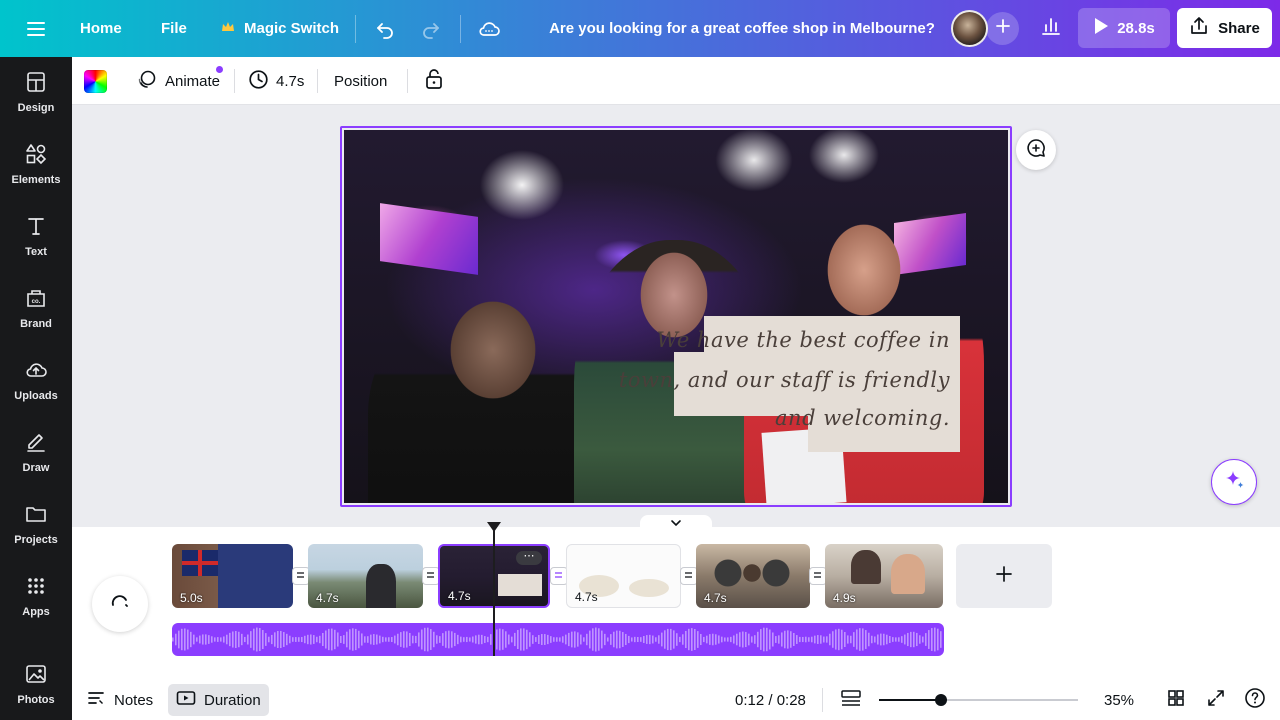  What do you see at coordinates (884, 576) in the screenshot?
I see `timeline-page-6: 4.9s` at bounding box center [884, 576].